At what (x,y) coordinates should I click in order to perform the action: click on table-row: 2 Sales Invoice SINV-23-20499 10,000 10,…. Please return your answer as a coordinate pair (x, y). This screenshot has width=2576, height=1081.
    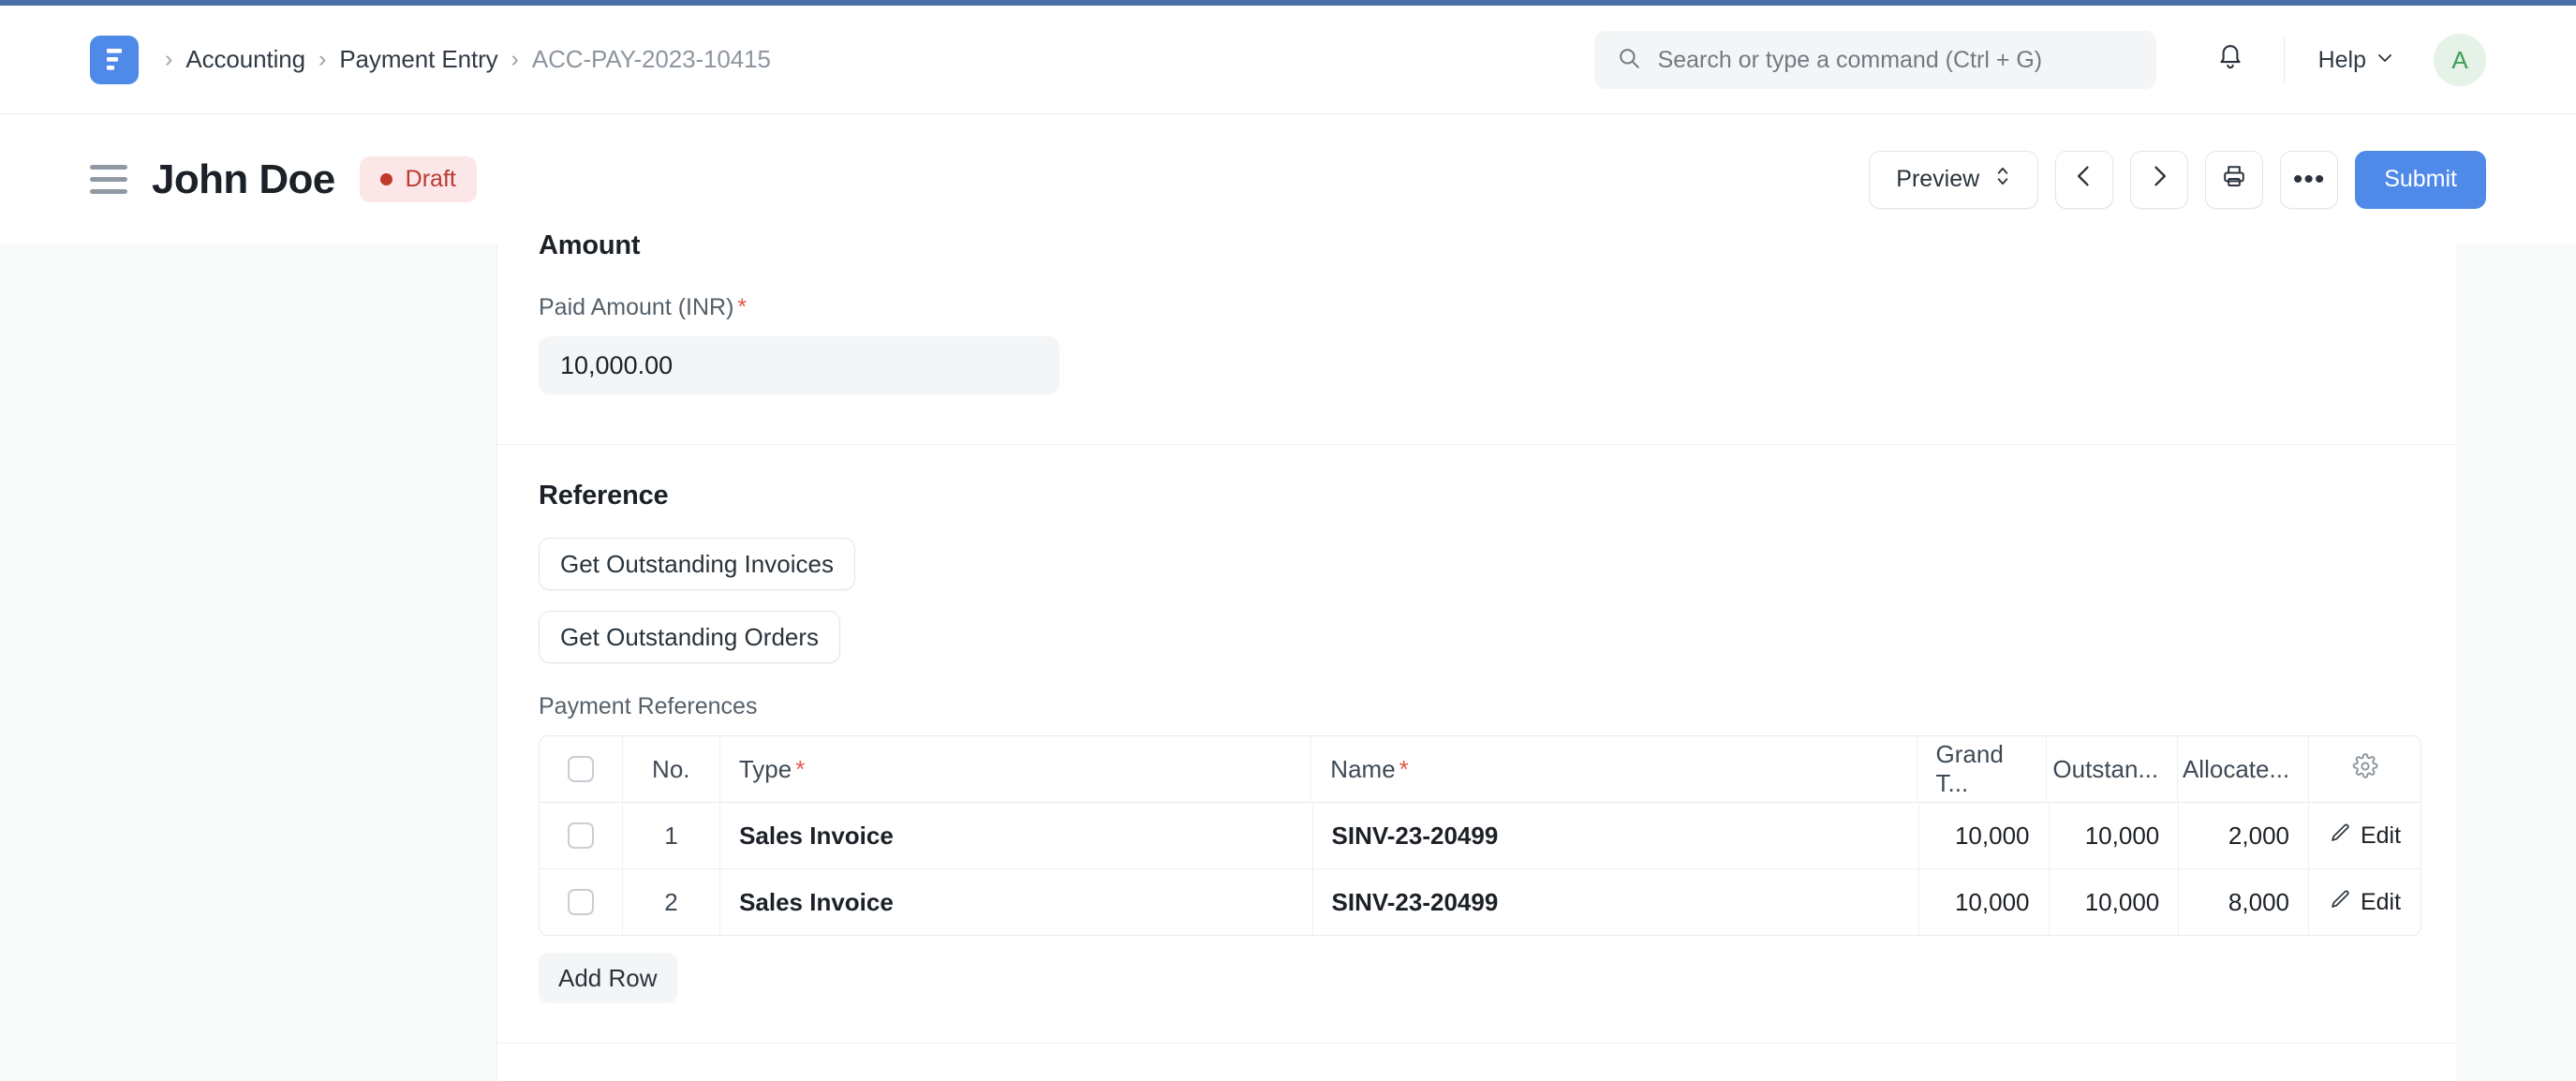
    Looking at the image, I should click on (1481, 902).